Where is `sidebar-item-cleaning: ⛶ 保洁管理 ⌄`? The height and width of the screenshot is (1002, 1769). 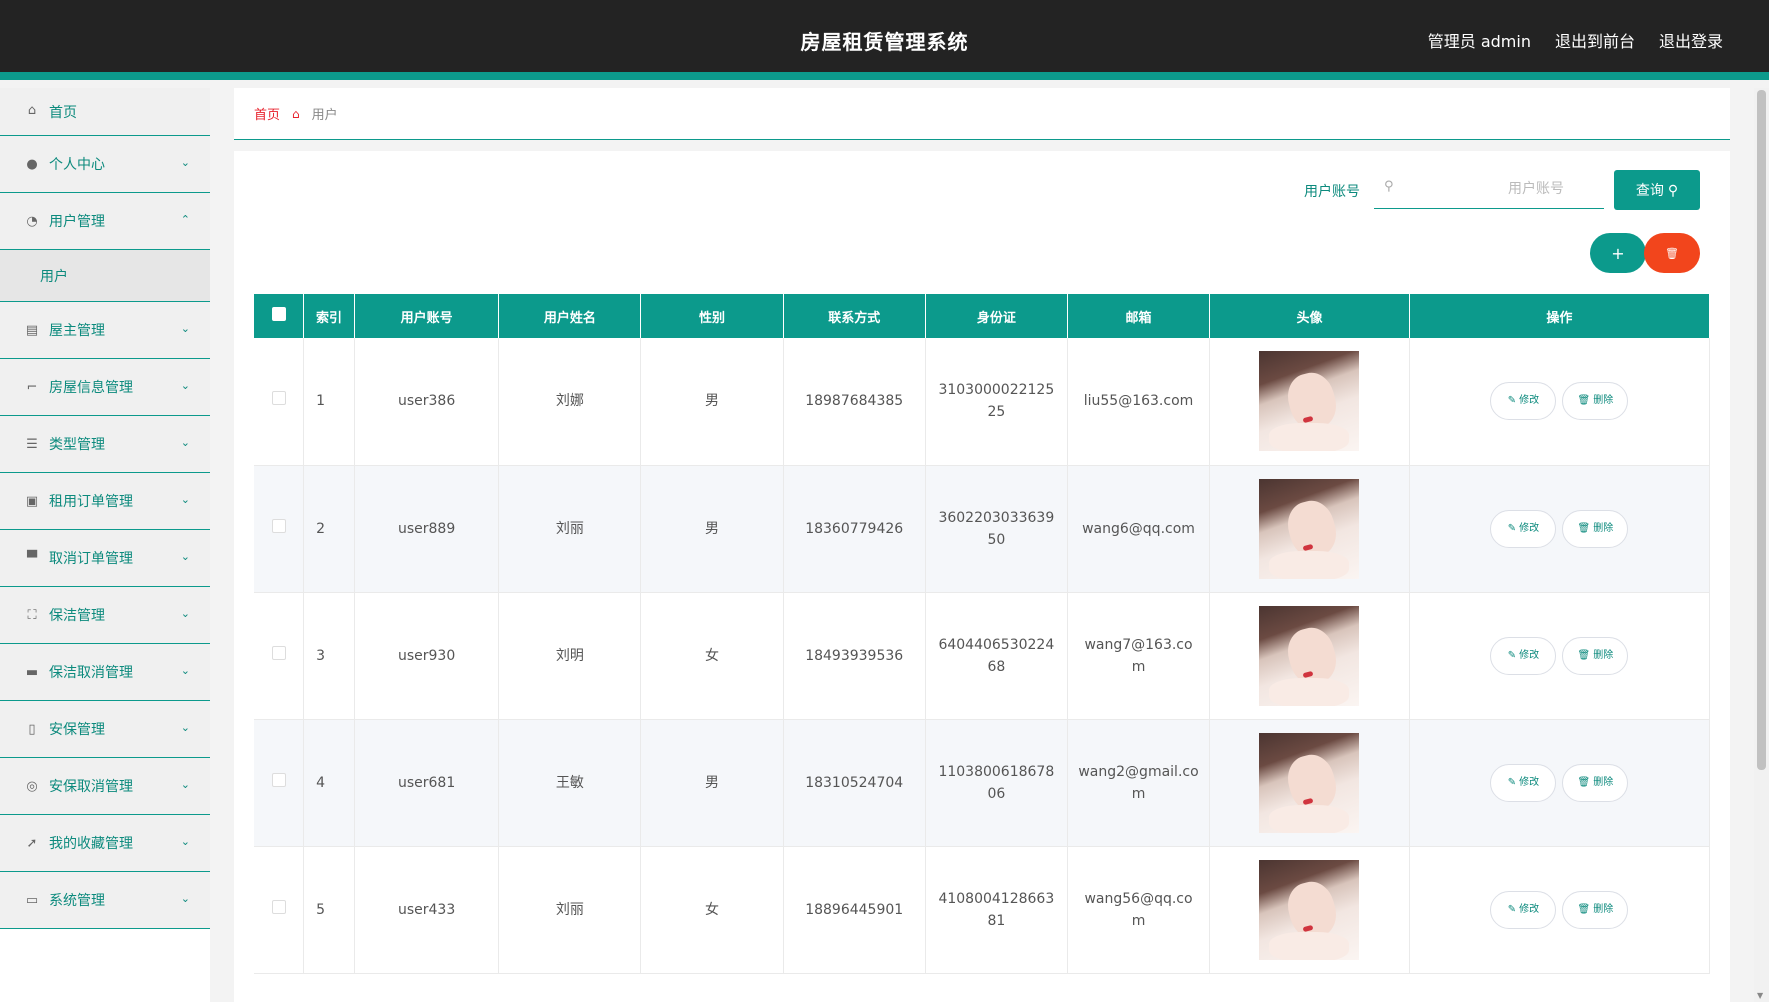
sidebar-item-cleaning: ⛶ 保洁管理 ⌄ is located at coordinates (105, 615).